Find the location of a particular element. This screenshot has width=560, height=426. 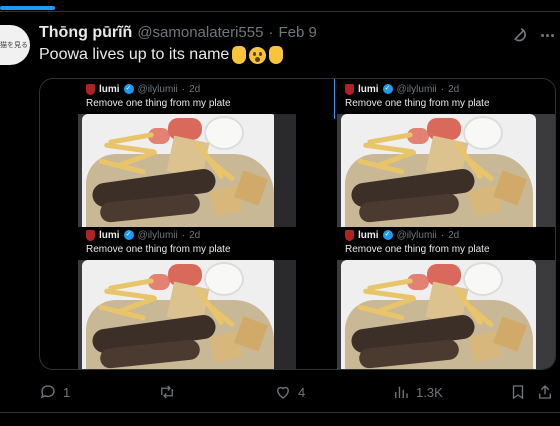

author-name: Thōng pūrĩñ is located at coordinates (85, 33).